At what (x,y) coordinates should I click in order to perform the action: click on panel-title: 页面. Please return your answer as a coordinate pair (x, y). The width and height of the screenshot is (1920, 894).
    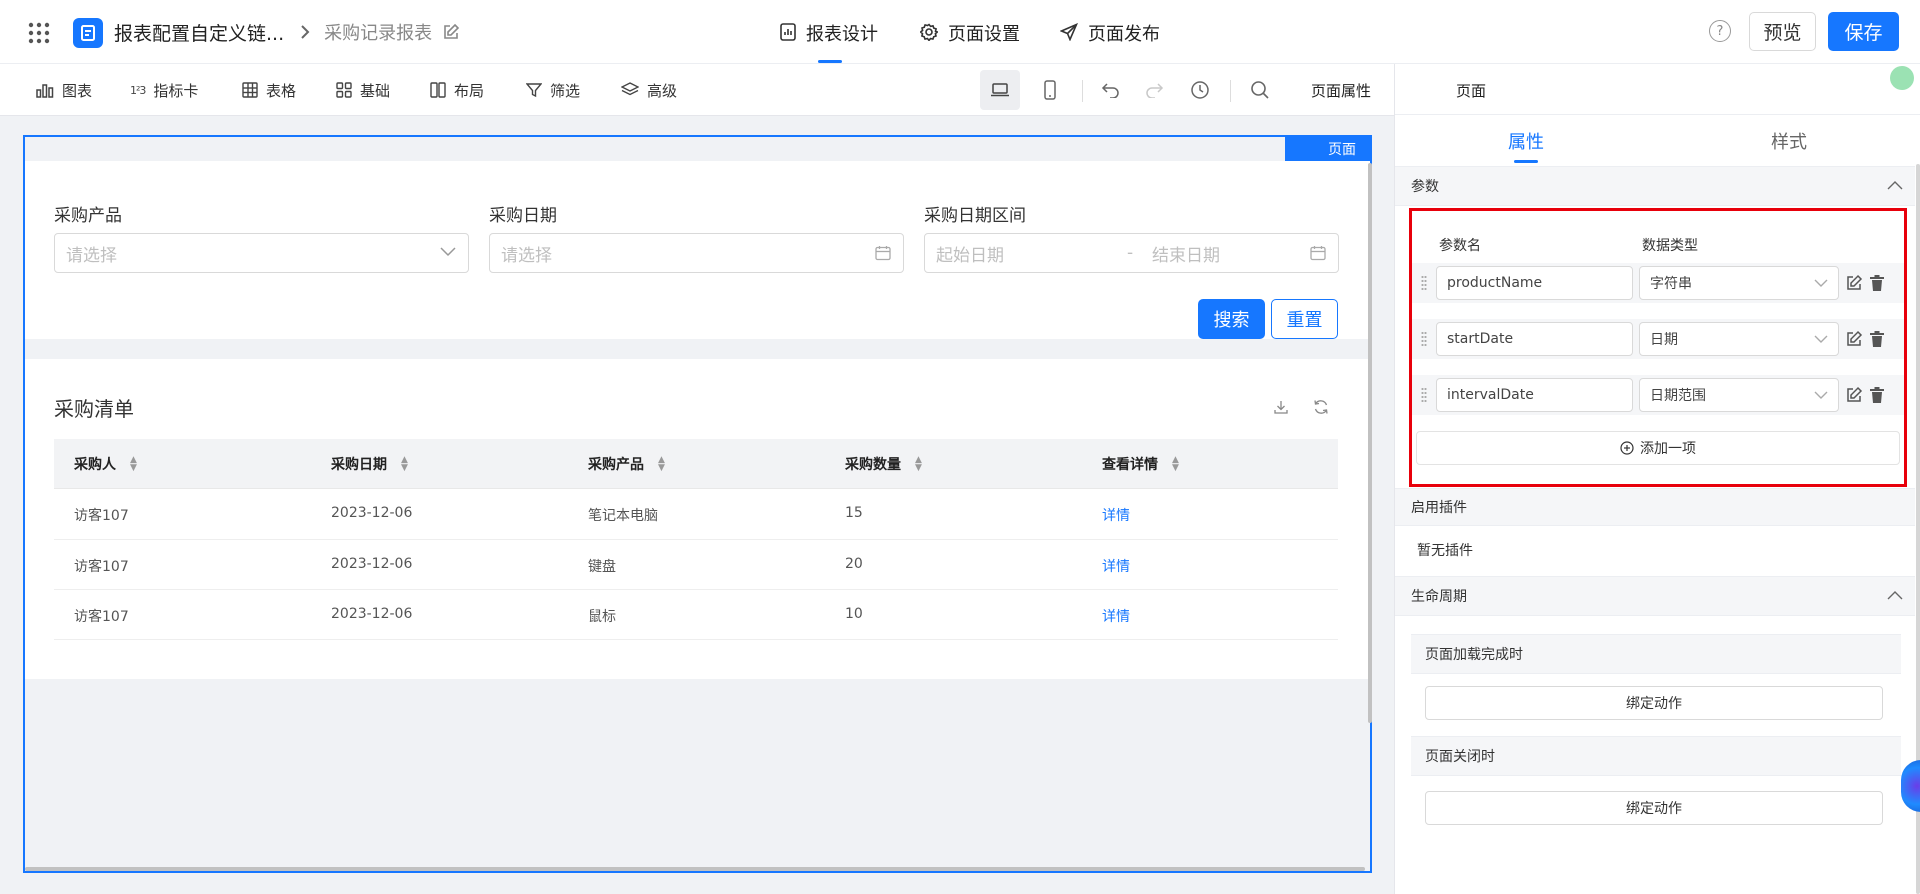
    Looking at the image, I should click on (1471, 91).